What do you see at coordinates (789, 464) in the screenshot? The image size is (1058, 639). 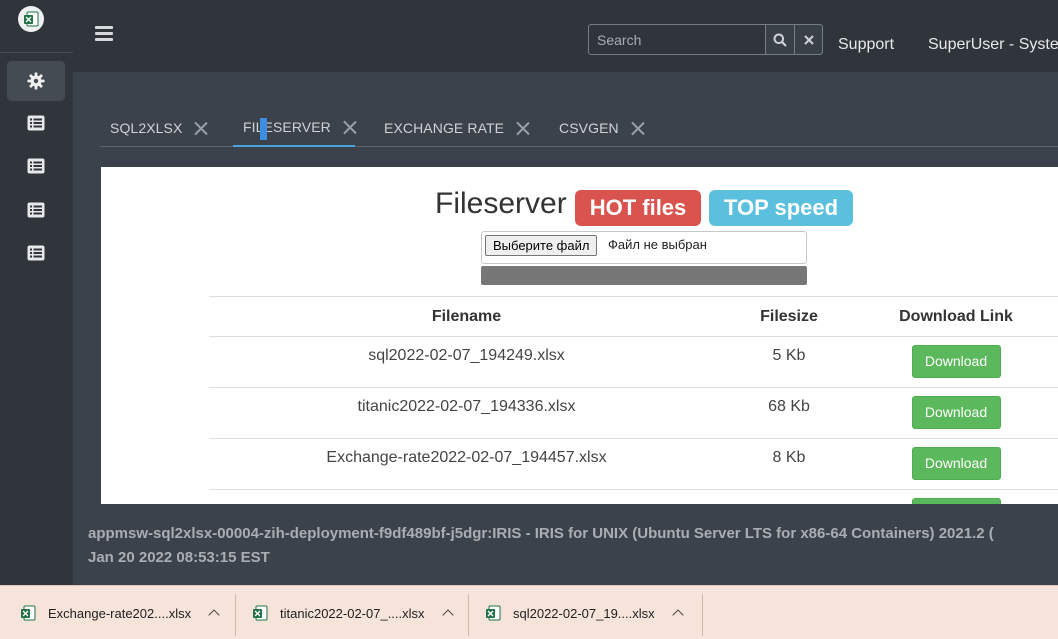 I see `filesize-cell: 8 Kb` at bounding box center [789, 464].